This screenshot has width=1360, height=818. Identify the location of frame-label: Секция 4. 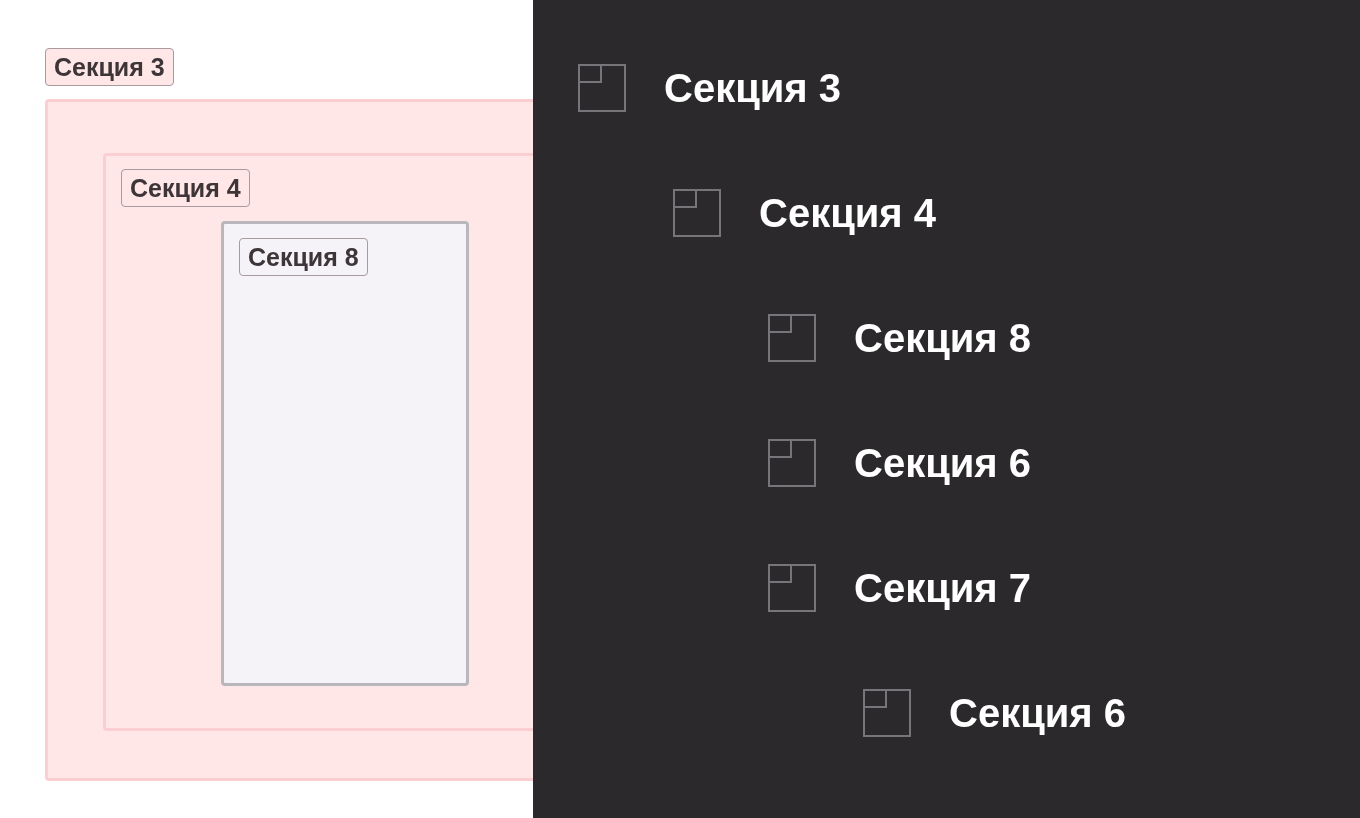
(185, 188).